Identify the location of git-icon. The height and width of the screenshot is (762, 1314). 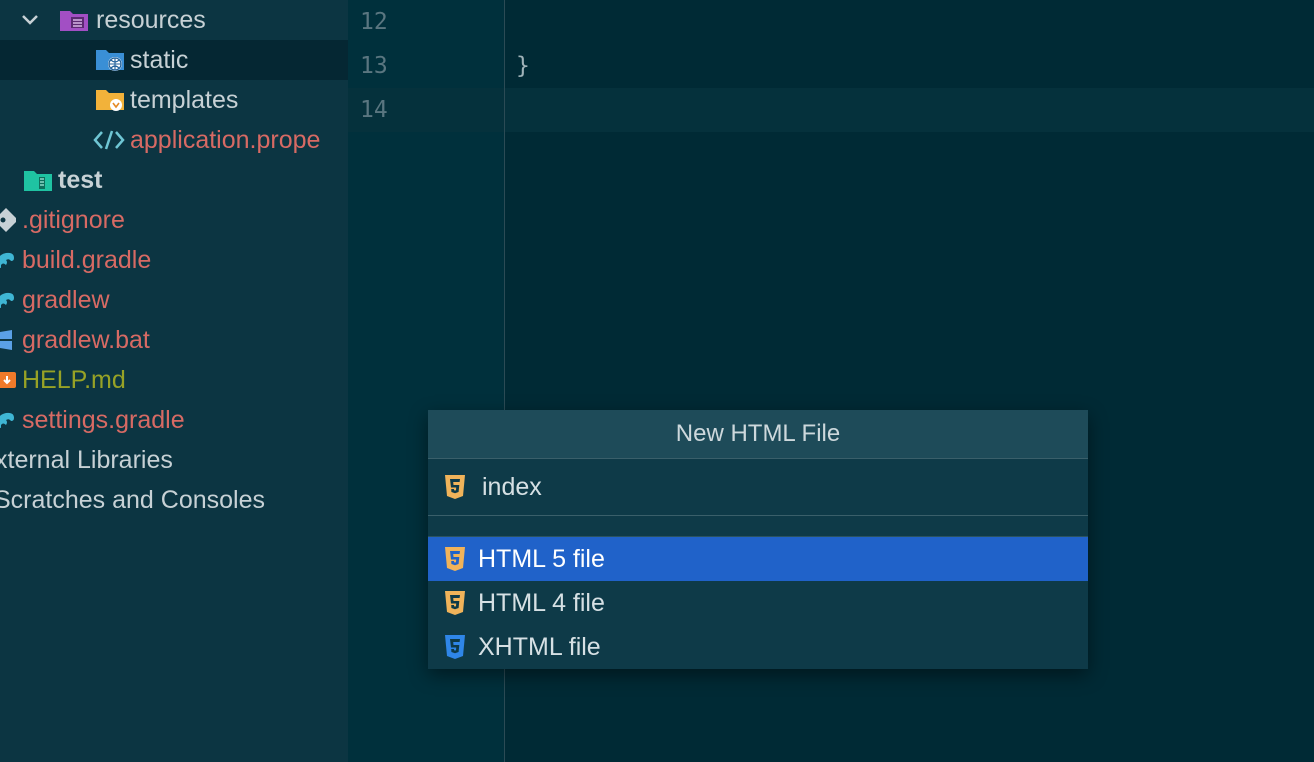
(8, 220).